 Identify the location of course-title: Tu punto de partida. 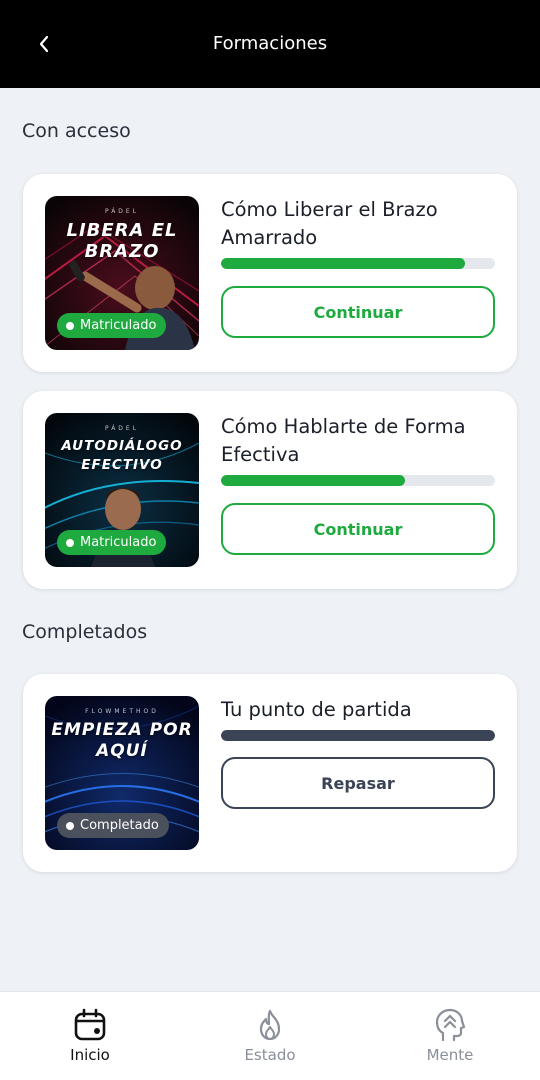
(316, 709).